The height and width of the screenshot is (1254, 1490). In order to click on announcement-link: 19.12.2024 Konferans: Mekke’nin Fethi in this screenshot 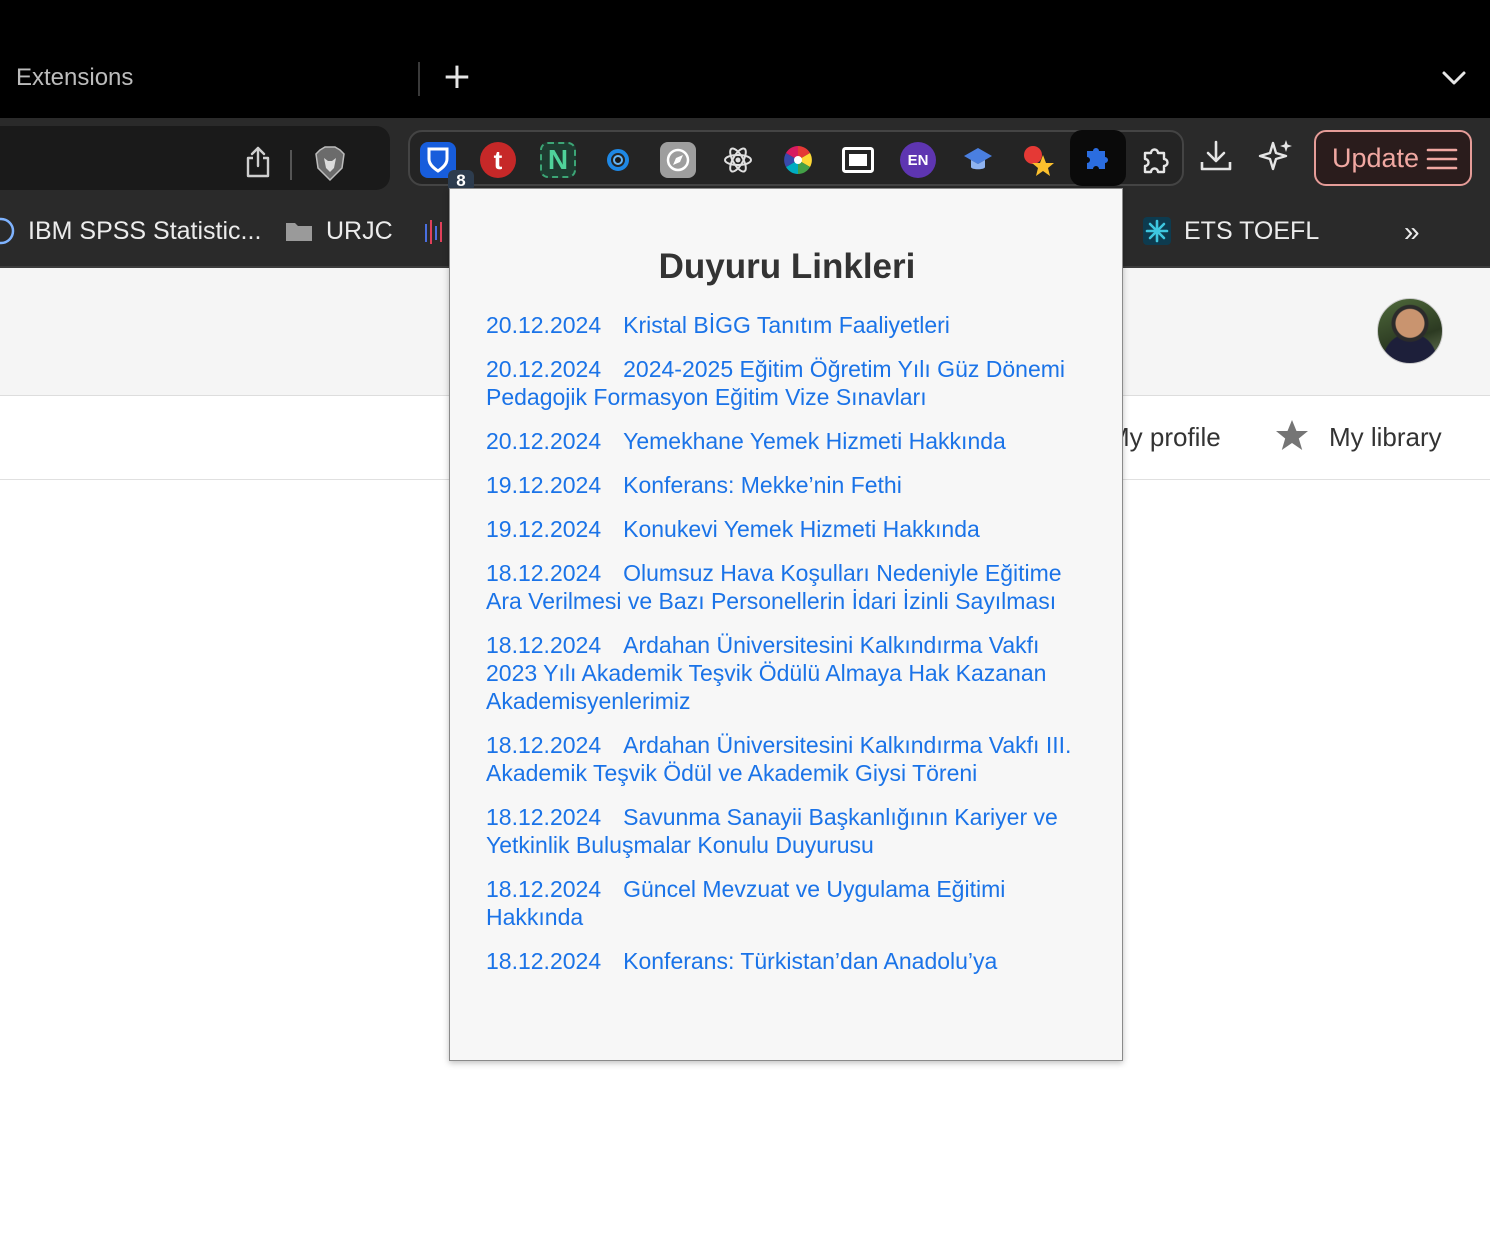, I will do `click(786, 485)`.